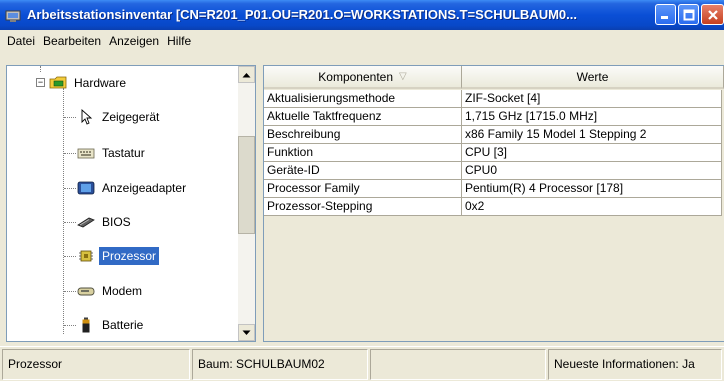  What do you see at coordinates (131, 117) in the screenshot?
I see `tree-item-label: Zeigegerät` at bounding box center [131, 117].